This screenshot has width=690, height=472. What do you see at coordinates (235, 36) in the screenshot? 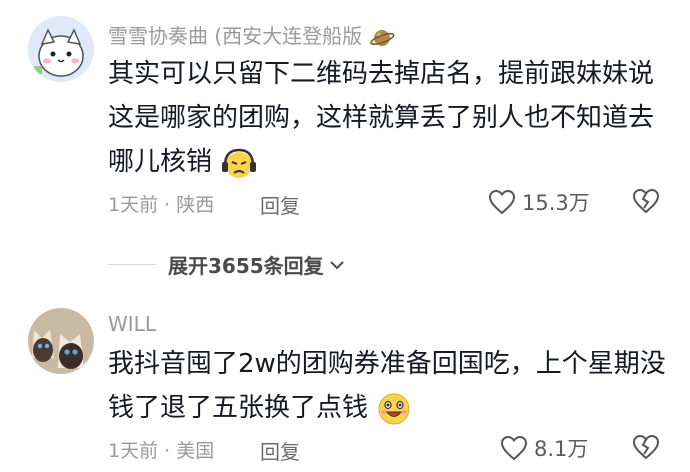
I see `username-text: 雪雪协奏曲 (西安大连登船版` at bounding box center [235, 36].